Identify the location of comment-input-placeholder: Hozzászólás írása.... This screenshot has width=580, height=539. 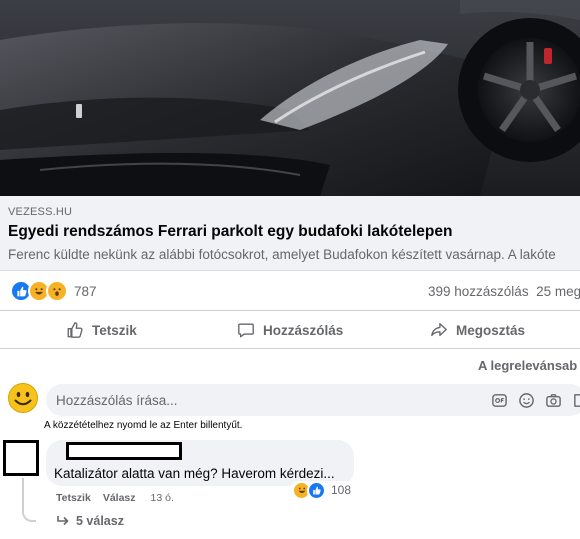
(117, 400).